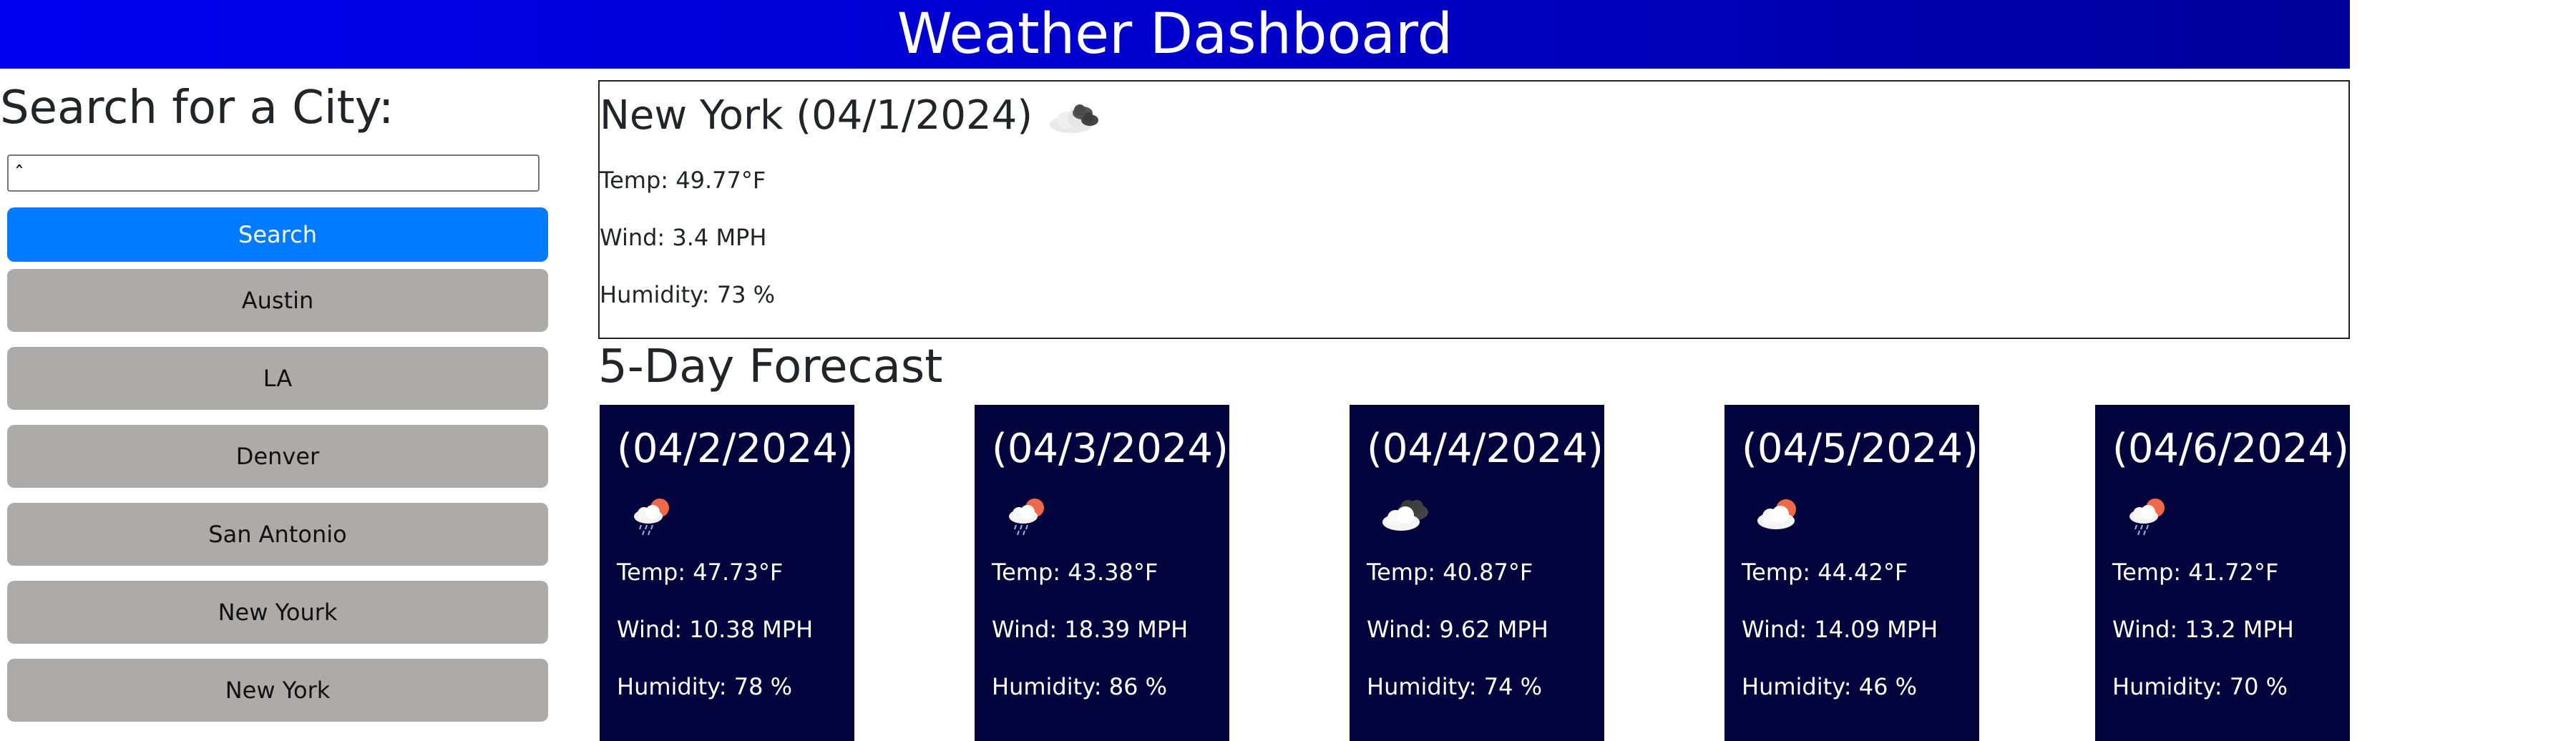 The height and width of the screenshot is (741, 2576). I want to click on search-button: Search, so click(277, 234).